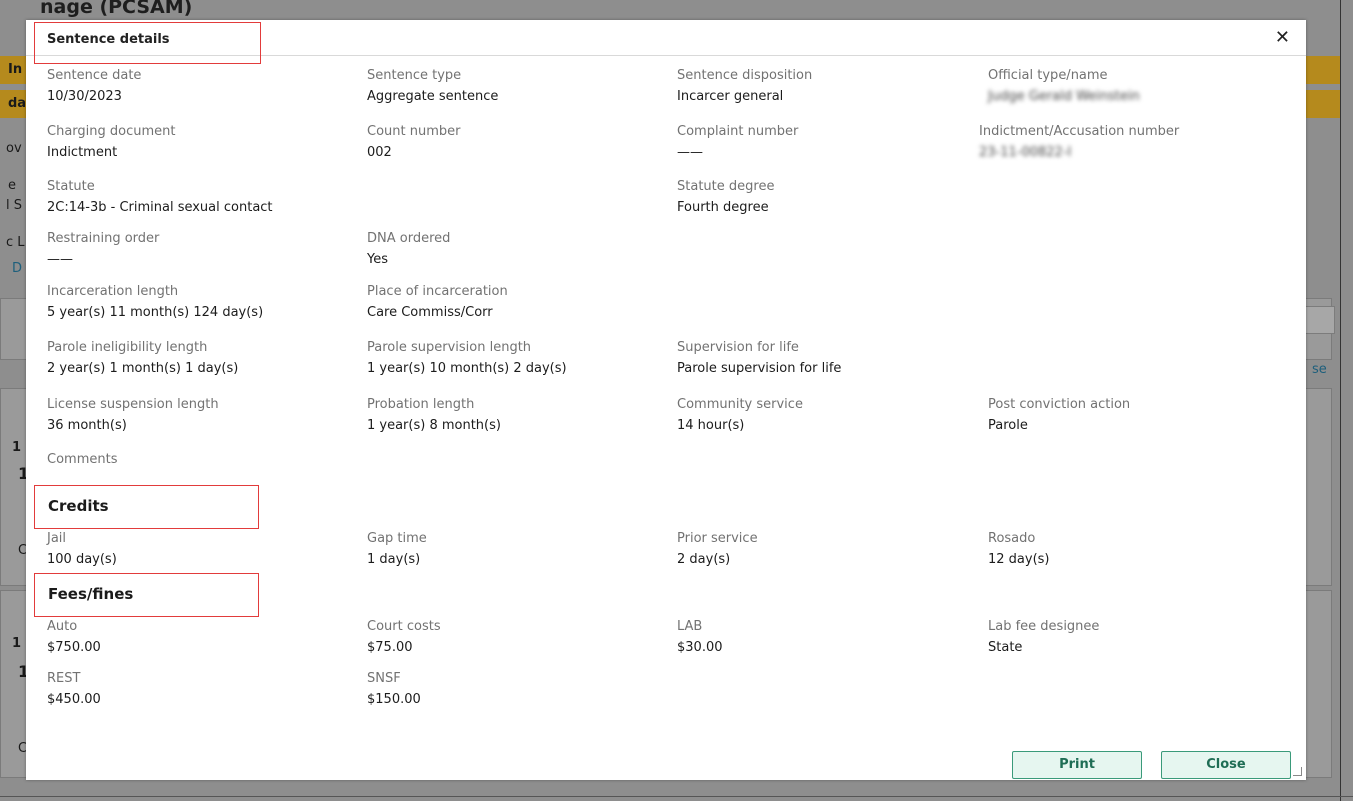 Image resolution: width=1353 pixels, height=801 pixels. I want to click on field-label: Sentence type, so click(414, 75).